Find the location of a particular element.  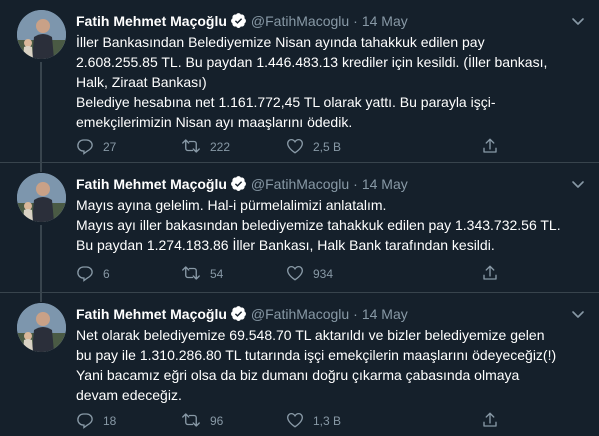

tweet-actions: 27 222 2,5 B is located at coordinates (296, 147).